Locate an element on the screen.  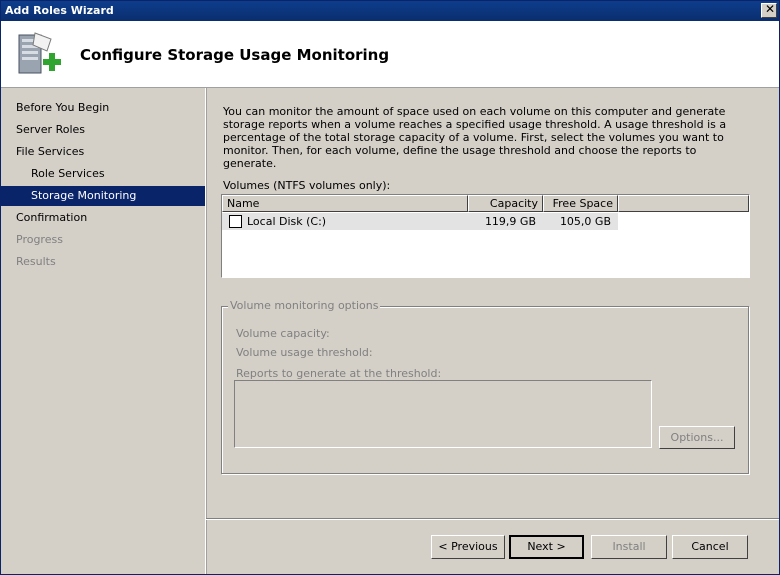
nav-item-role-services: Role Services is located at coordinates (103, 174).